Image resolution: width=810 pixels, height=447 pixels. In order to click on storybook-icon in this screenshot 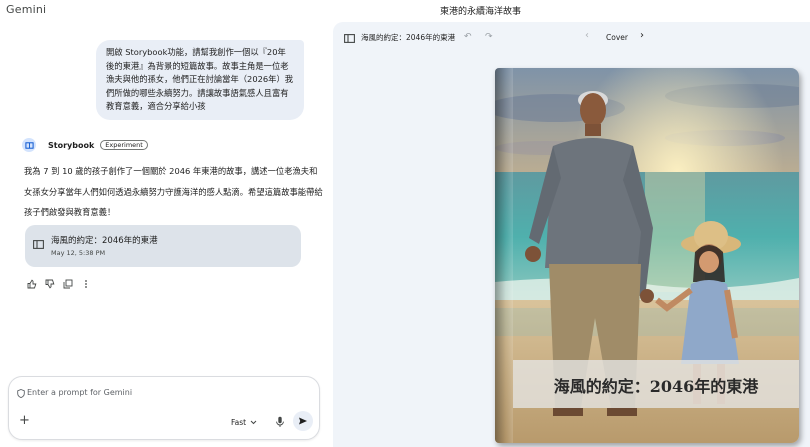, I will do `click(29, 145)`.